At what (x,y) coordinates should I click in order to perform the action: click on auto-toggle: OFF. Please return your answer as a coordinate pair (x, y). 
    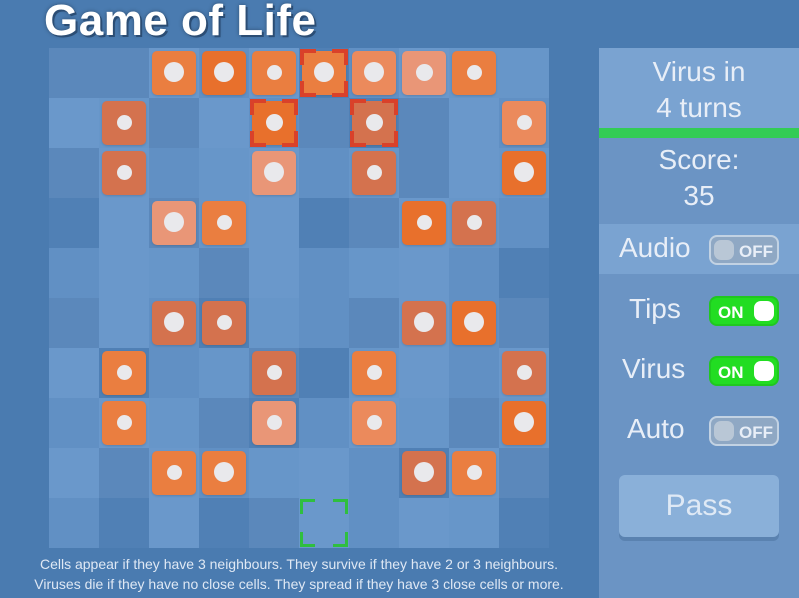
    Looking at the image, I should click on (744, 431).